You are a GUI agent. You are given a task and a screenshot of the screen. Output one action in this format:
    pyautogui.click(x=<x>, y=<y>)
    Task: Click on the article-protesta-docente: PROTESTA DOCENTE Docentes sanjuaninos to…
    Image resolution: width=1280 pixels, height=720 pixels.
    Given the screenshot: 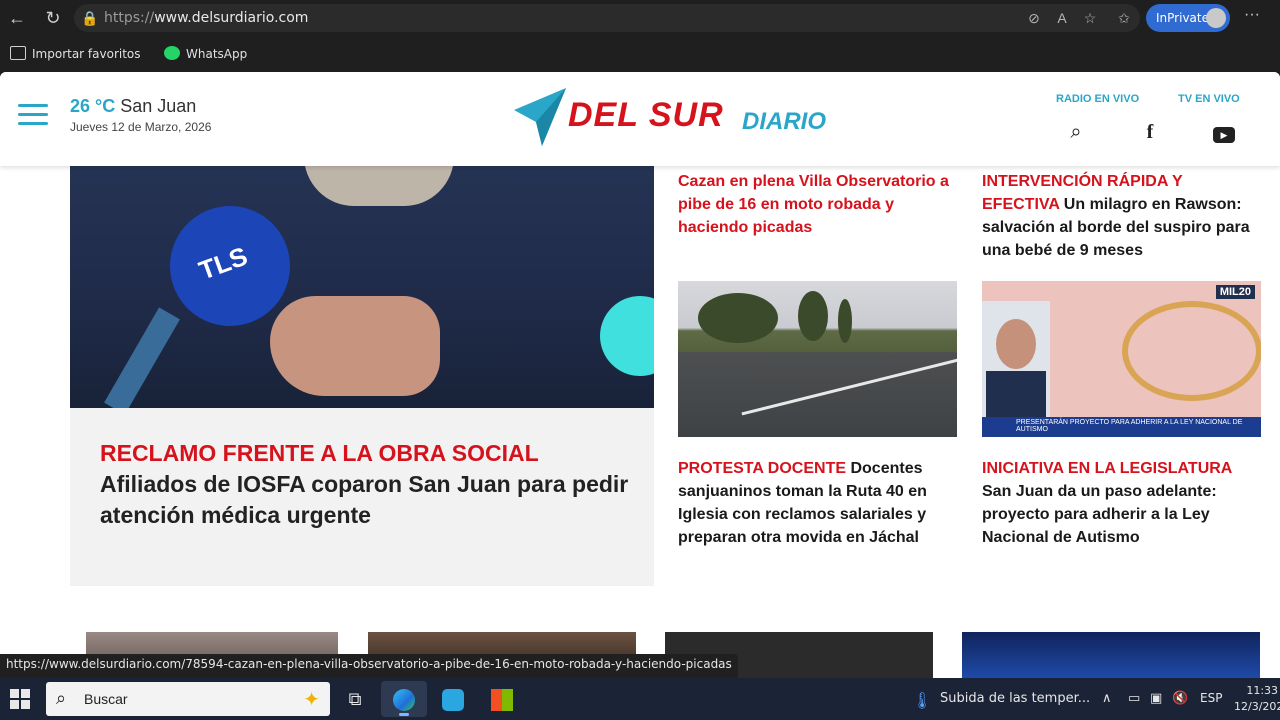 What is the action you would take?
    pyautogui.click(x=813, y=503)
    